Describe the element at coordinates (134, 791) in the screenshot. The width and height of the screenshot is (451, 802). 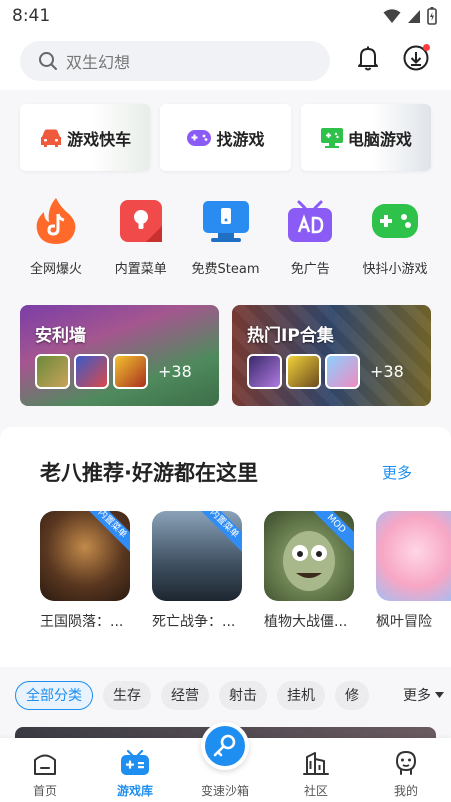
I see `nav-label: 游戏库` at that location.